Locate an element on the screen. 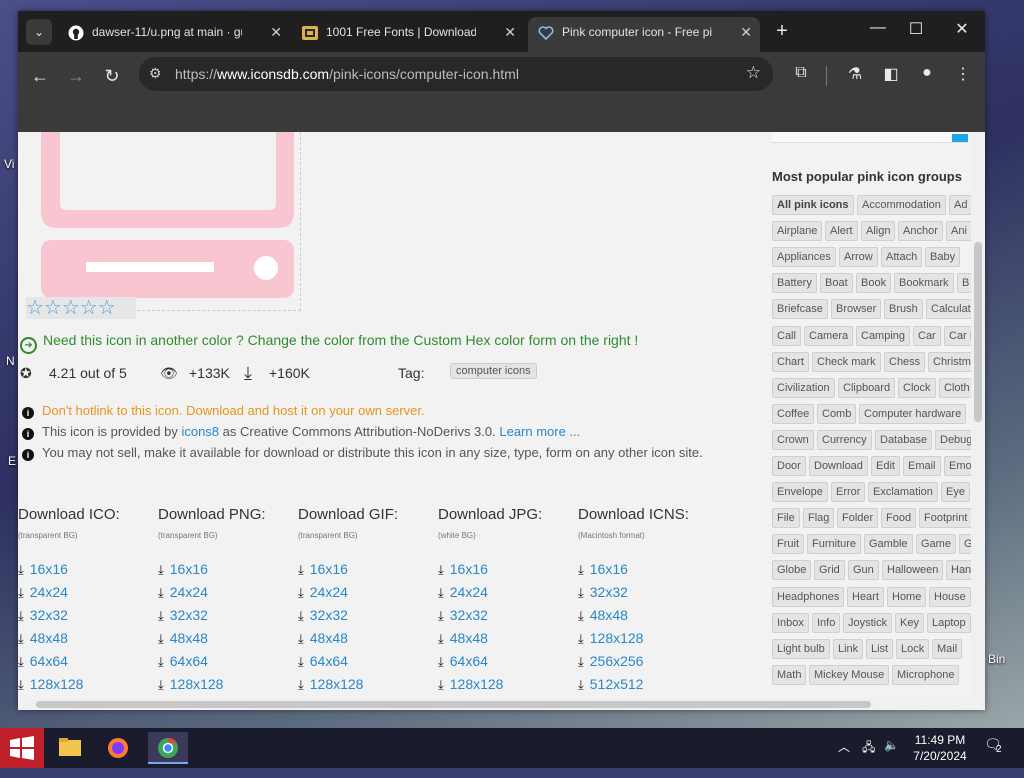  icon-group-chip: Ad is located at coordinates (961, 205).